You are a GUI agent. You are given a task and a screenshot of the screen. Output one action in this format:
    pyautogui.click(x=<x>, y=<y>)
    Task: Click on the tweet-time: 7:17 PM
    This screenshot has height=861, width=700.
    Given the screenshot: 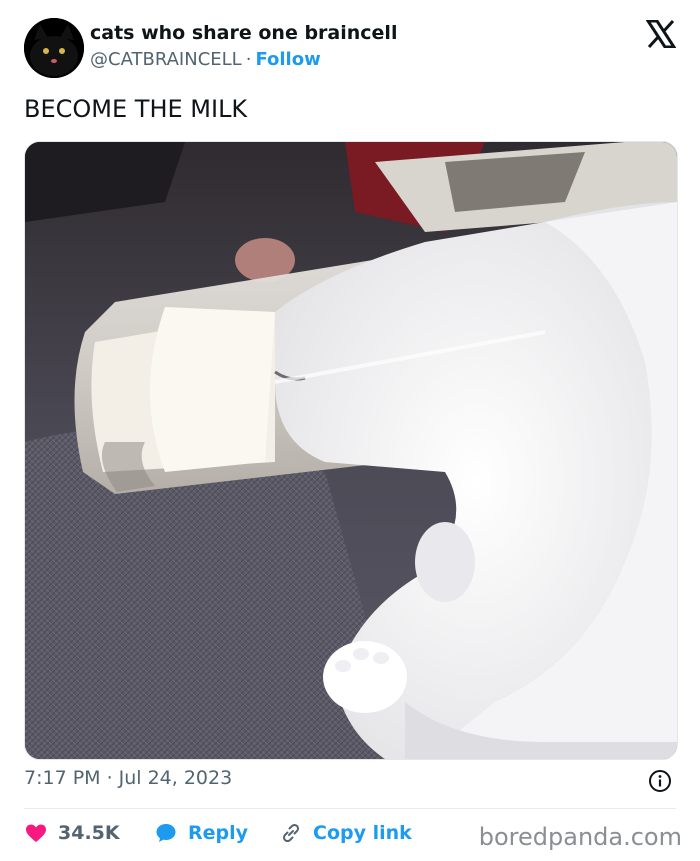 What is the action you would take?
    pyautogui.click(x=62, y=778)
    